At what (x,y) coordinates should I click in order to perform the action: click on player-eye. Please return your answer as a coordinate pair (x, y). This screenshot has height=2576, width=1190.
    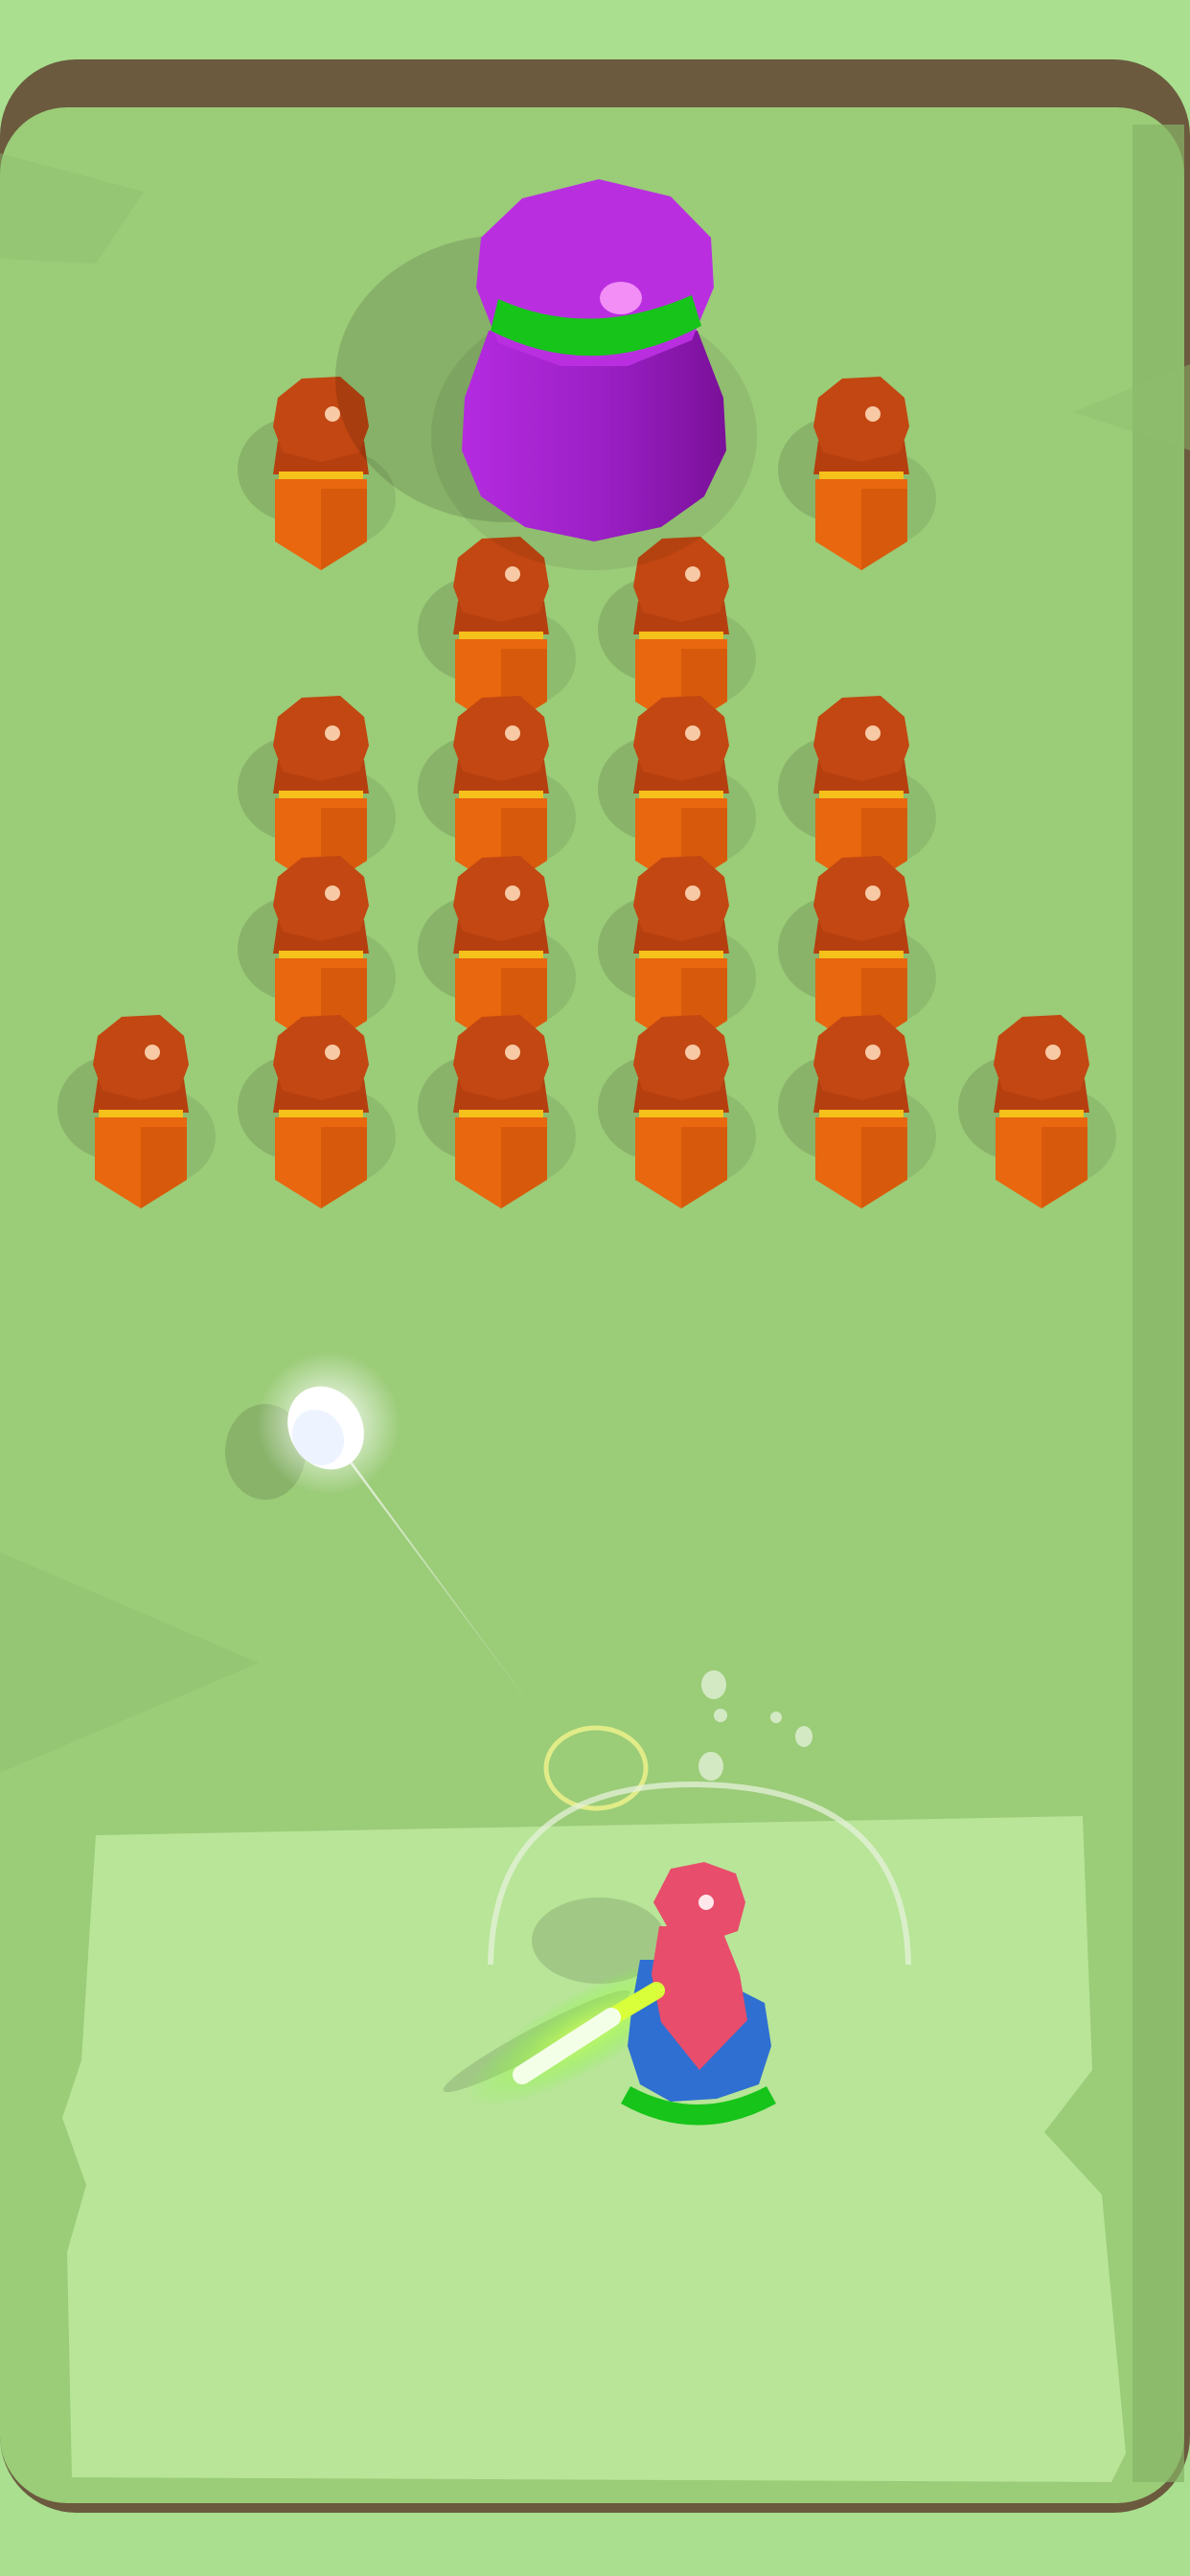
    Looking at the image, I should click on (706, 1902).